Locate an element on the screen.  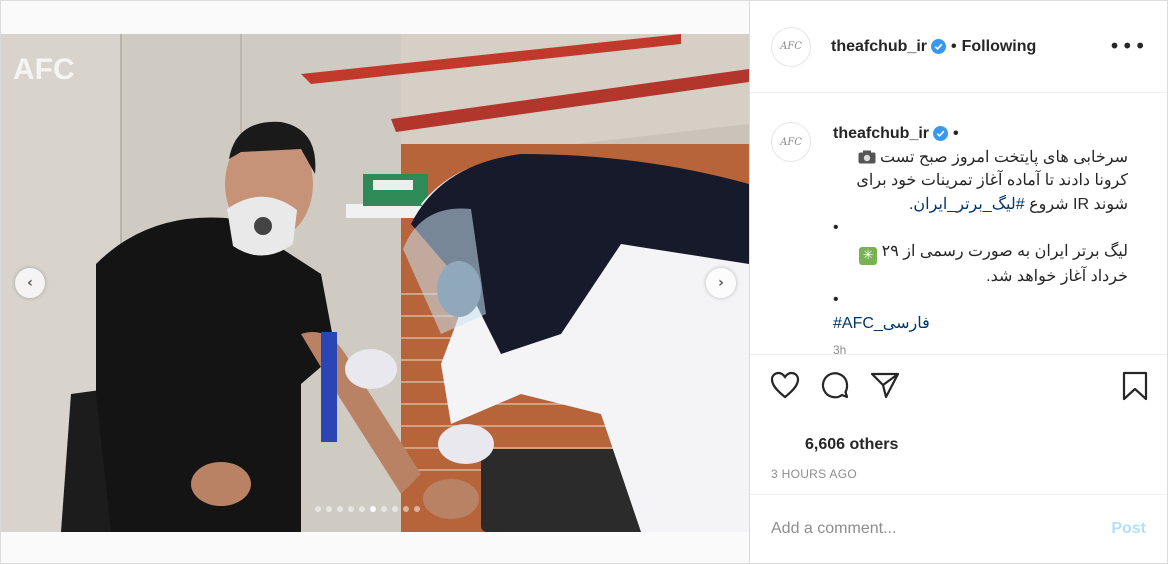
share-icon is located at coordinates (885, 385).